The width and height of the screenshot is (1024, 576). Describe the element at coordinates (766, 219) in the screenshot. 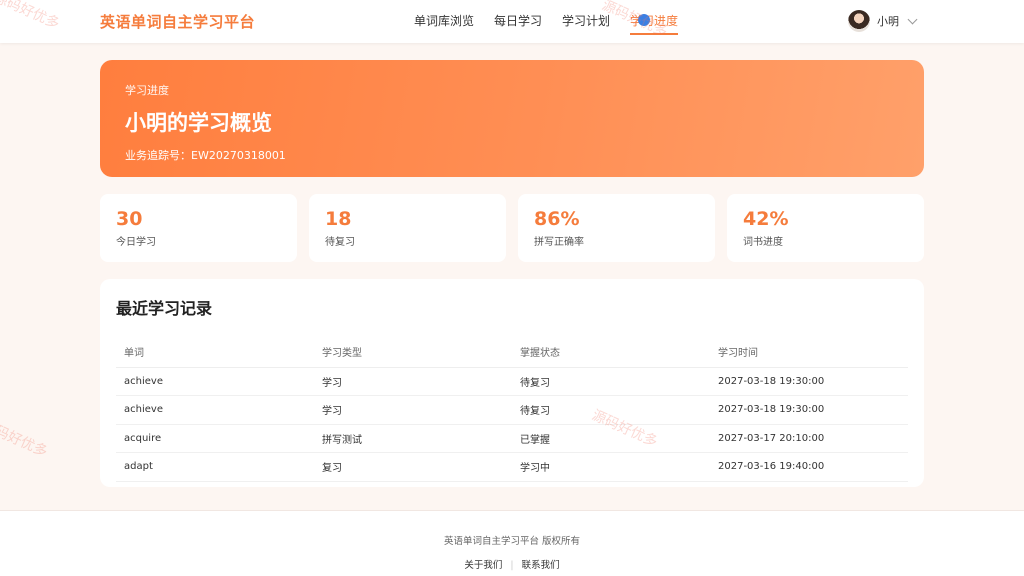

I see `stat-value: 42%` at that location.